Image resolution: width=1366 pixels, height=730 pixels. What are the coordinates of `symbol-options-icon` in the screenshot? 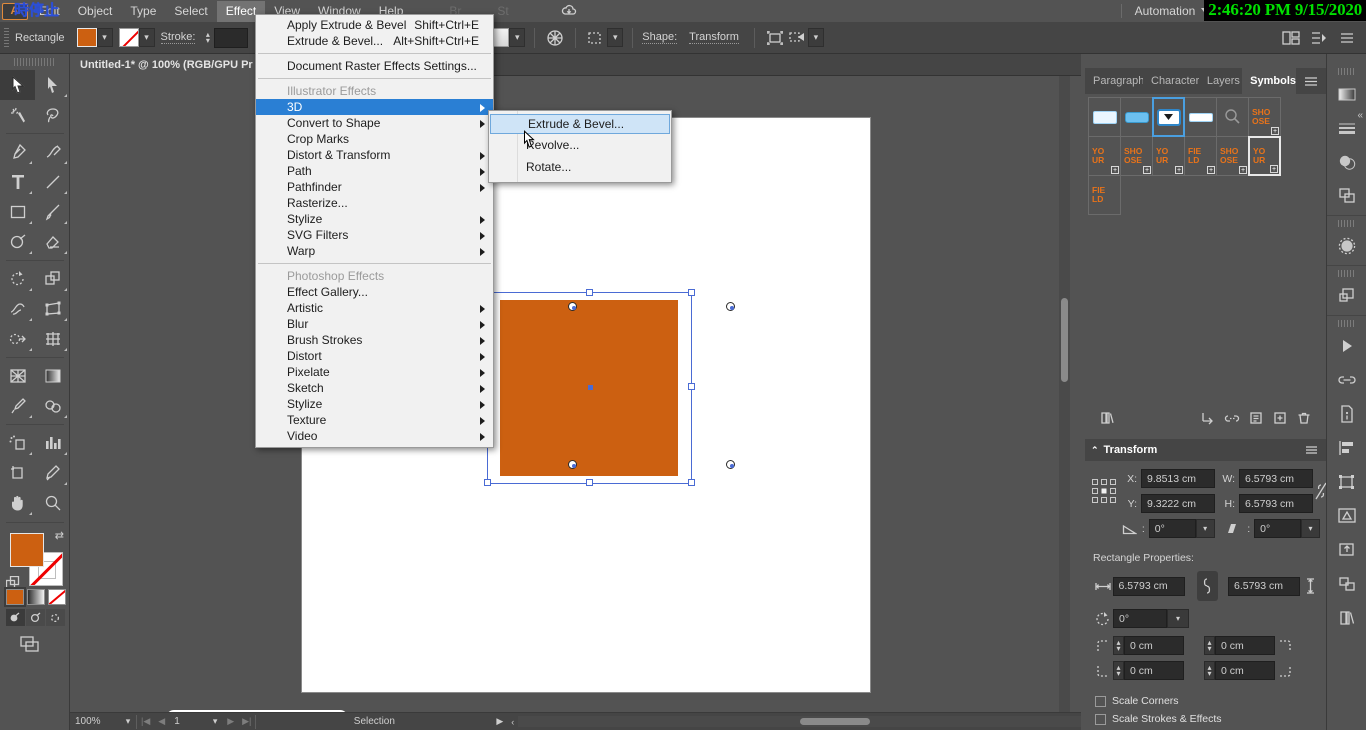 It's located at (1256, 418).